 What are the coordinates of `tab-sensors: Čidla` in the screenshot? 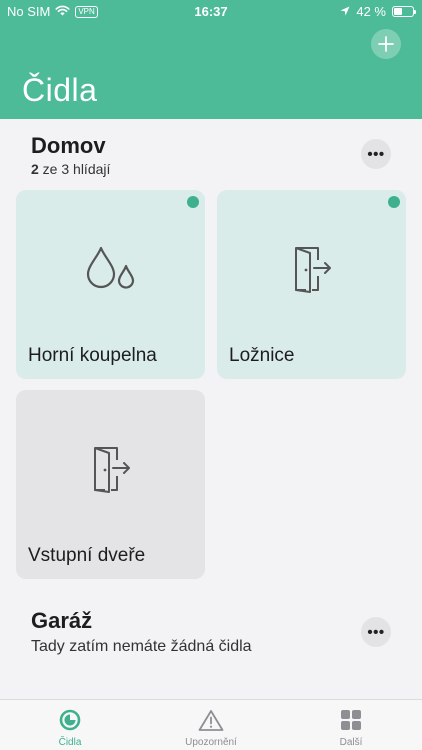 It's located at (70, 725).